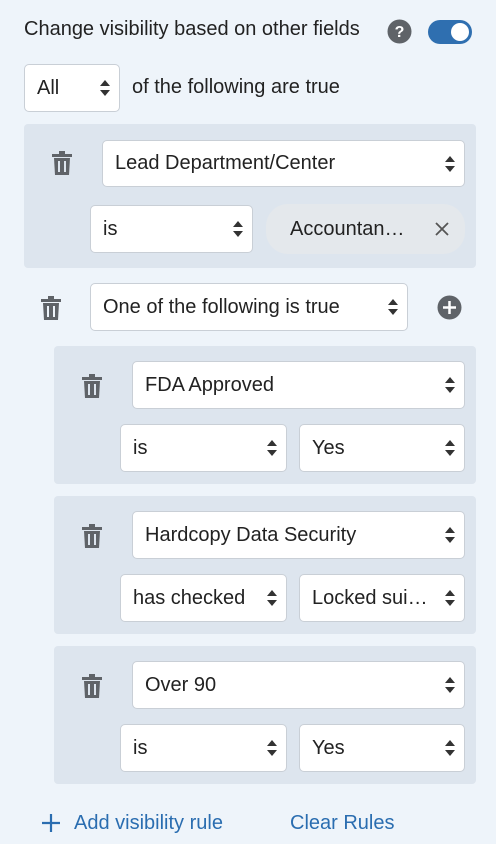 Image resolution: width=496 pixels, height=844 pixels. Describe the element at coordinates (298, 685) in the screenshot. I see `group-rule-field-select: Over 90` at that location.